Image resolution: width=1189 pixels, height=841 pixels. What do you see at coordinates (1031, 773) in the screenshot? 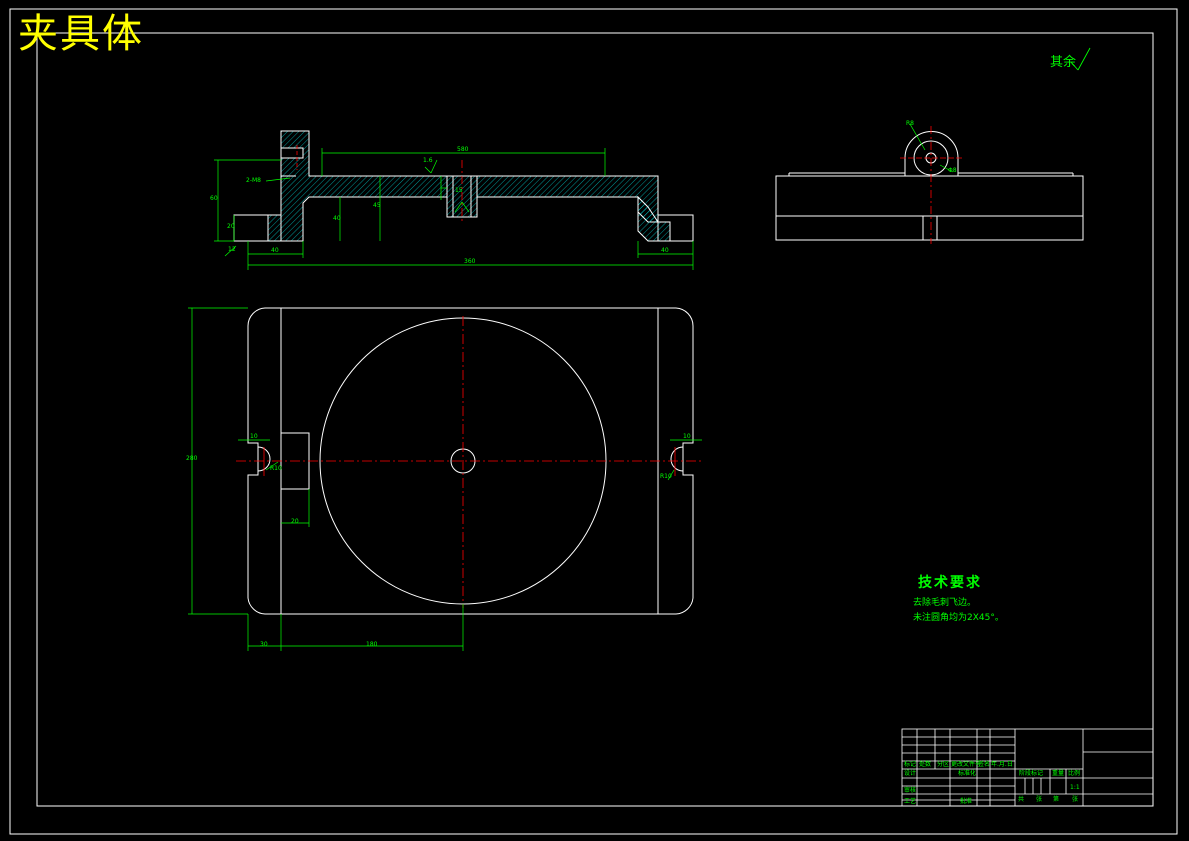
I see `tb-stage: 阶段标记` at bounding box center [1031, 773].